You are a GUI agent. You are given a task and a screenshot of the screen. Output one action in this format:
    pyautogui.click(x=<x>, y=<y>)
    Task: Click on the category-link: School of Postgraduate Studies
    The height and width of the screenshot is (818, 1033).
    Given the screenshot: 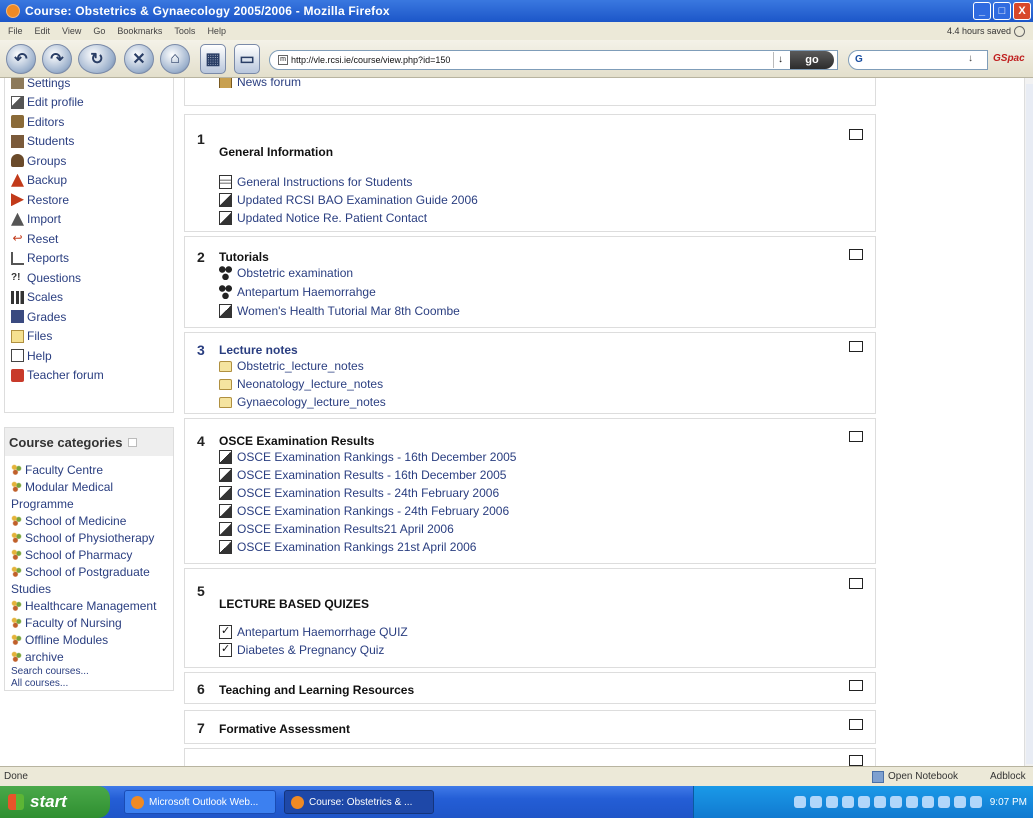 What is the action you would take?
    pyautogui.click(x=80, y=580)
    